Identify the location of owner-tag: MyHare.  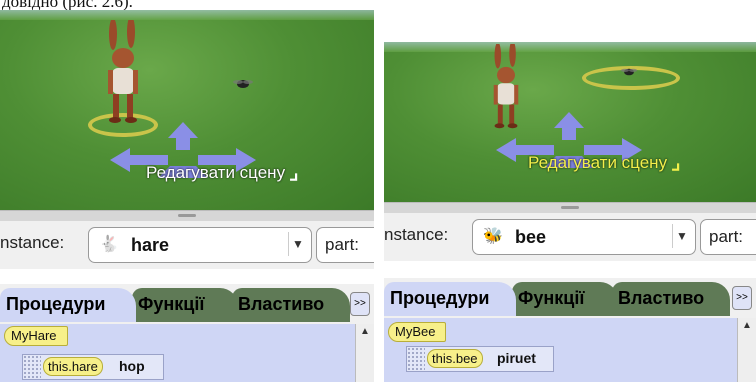
(36, 336).